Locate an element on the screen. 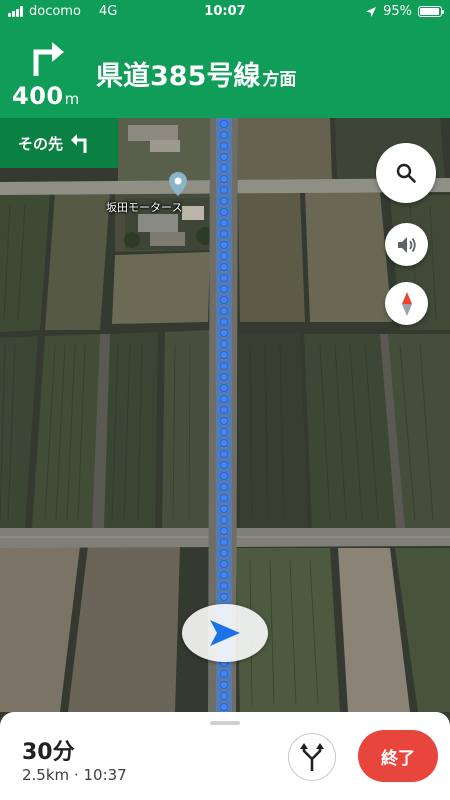  alternate-routes-button is located at coordinates (312, 757).